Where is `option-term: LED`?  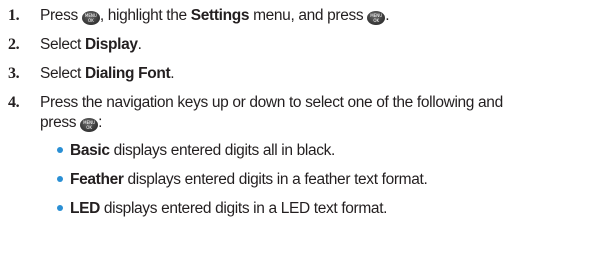 option-term: LED is located at coordinates (85, 208).